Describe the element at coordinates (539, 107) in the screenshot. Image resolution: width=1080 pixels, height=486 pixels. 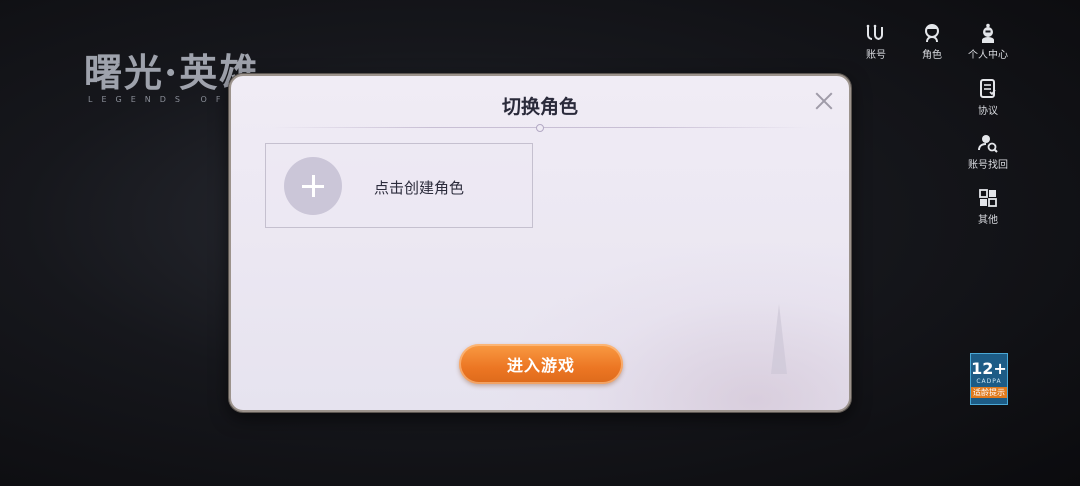
I see `dialog-title: 切换角色` at that location.